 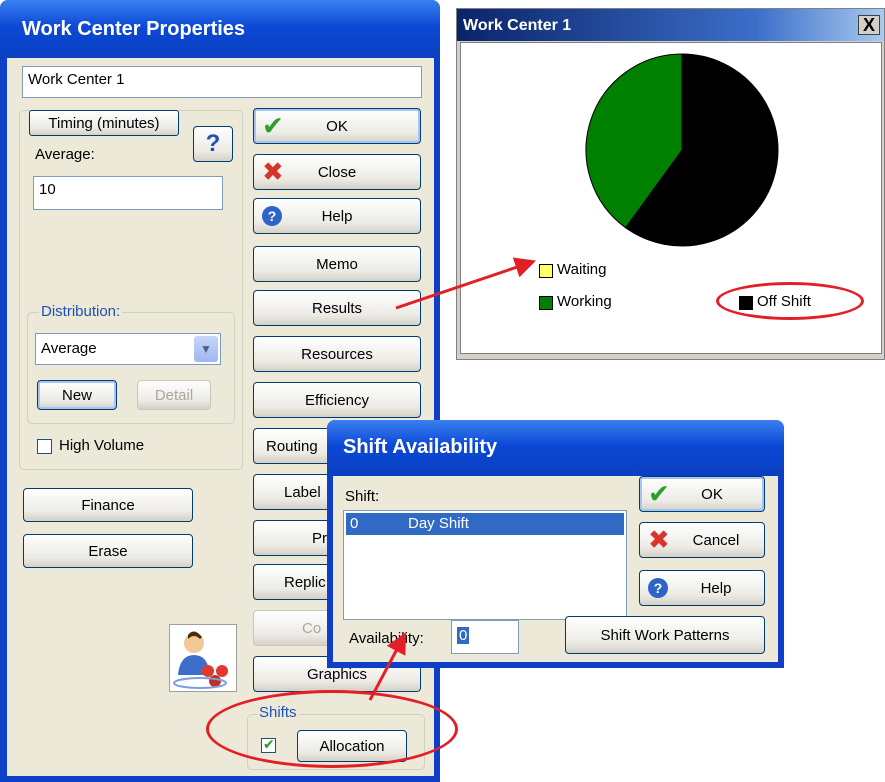 I want to click on annotation-arrows, so click(x=452, y=479).